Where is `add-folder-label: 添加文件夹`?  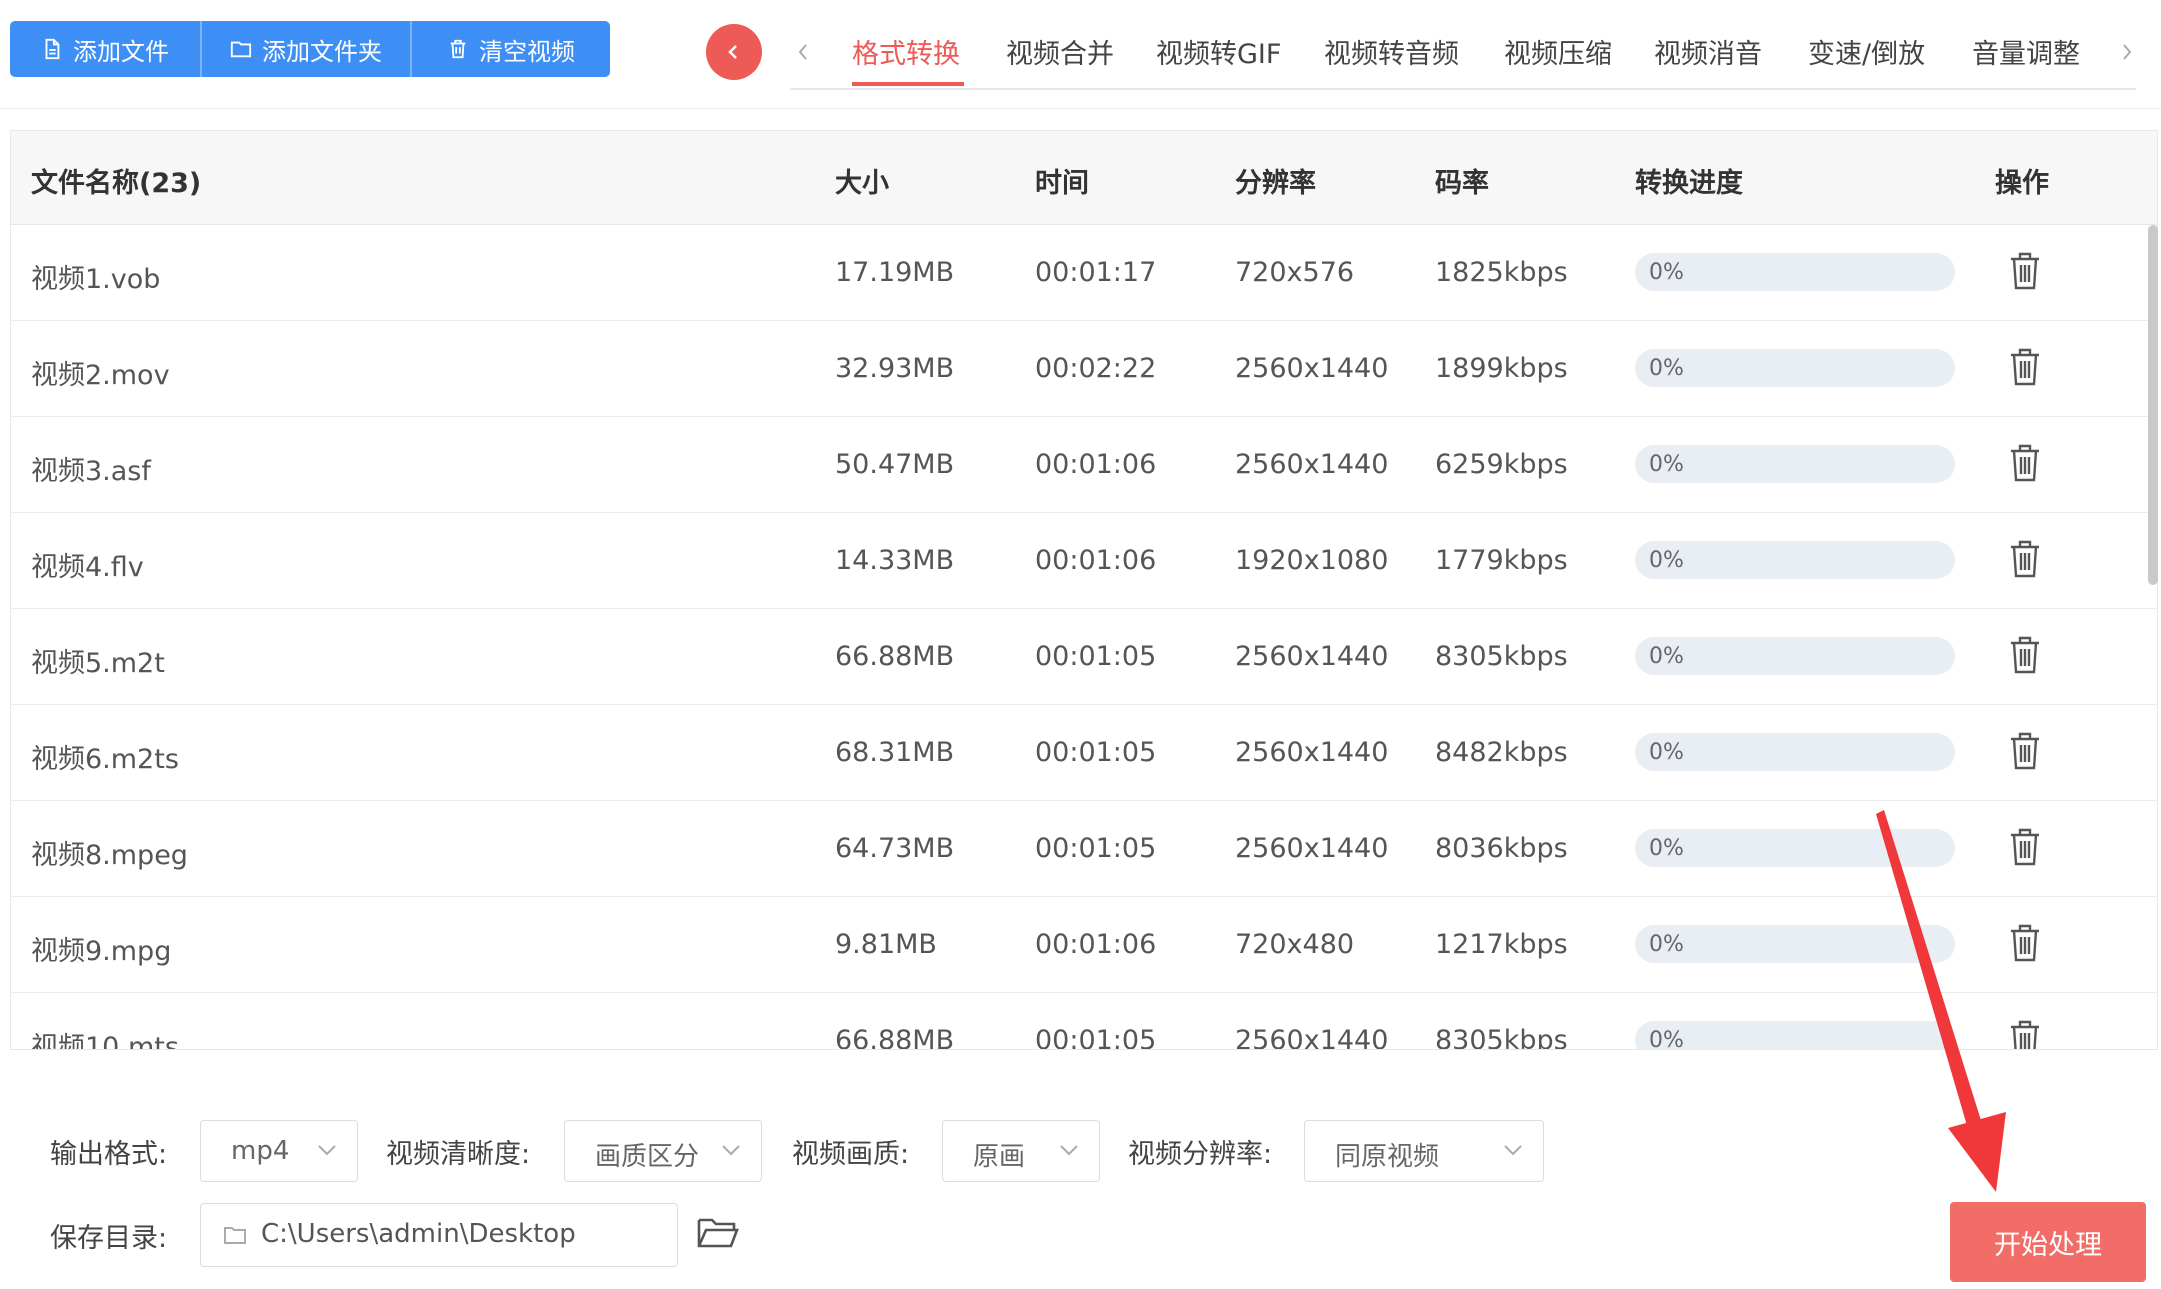
add-folder-label: 添加文件夹 is located at coordinates (322, 51).